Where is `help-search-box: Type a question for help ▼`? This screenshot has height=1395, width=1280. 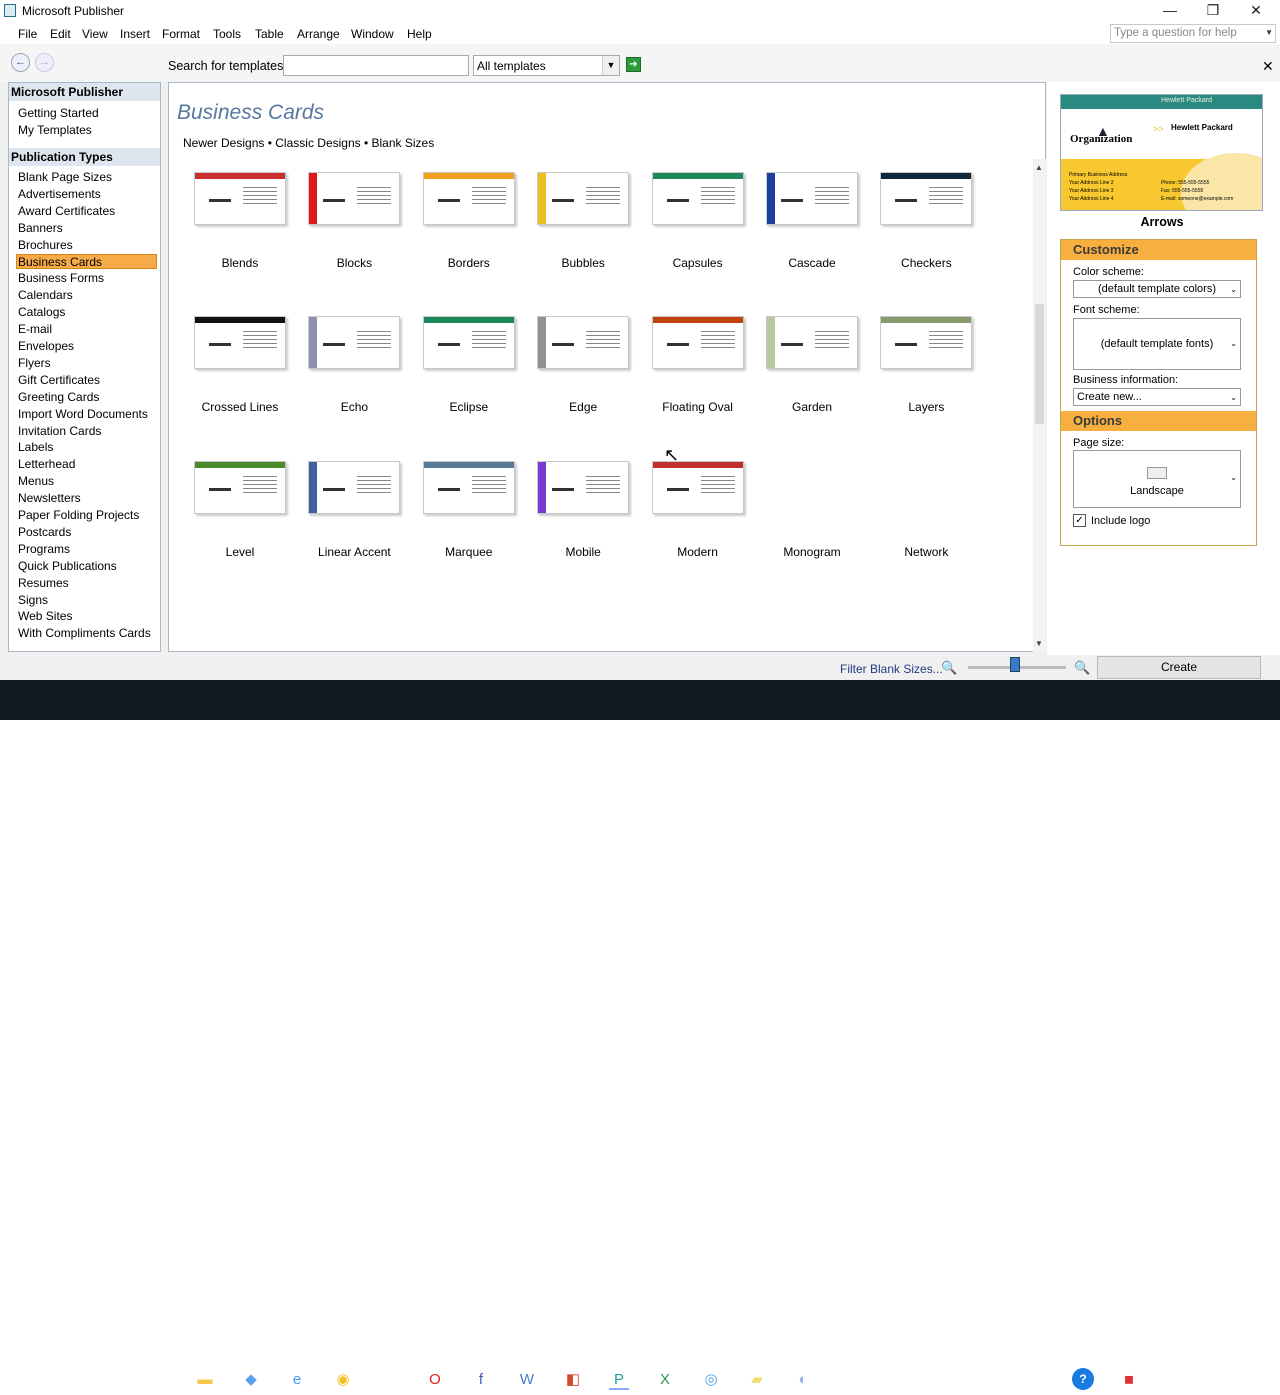 help-search-box: Type a question for help ▼ is located at coordinates (1193, 33).